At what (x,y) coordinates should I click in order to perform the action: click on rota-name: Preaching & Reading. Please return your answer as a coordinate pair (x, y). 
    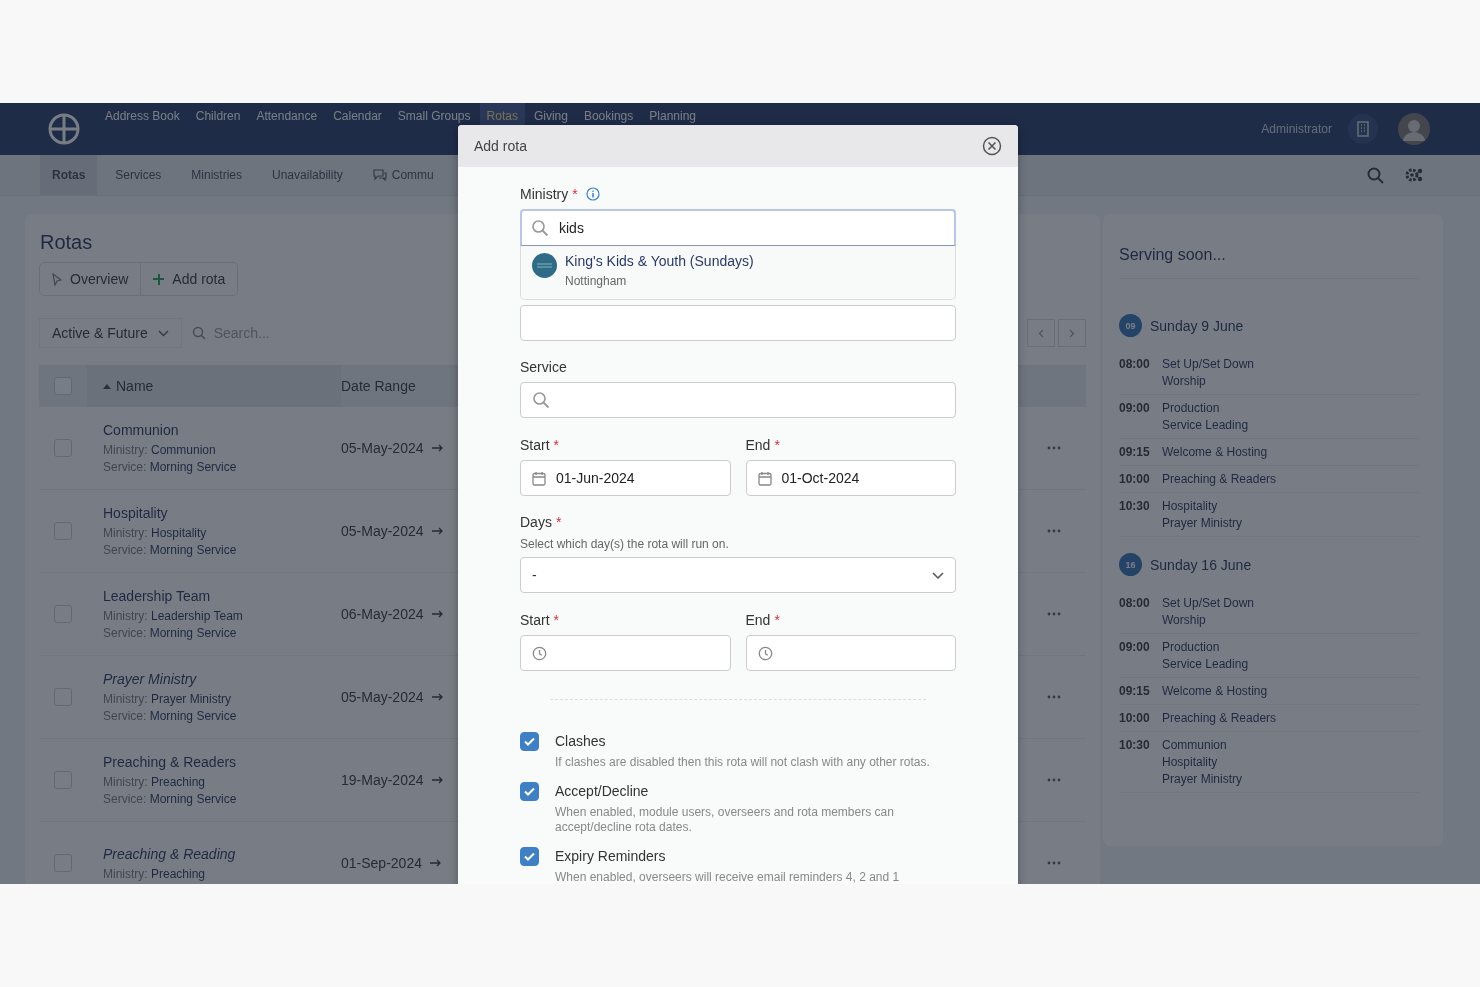
    Looking at the image, I should click on (222, 853).